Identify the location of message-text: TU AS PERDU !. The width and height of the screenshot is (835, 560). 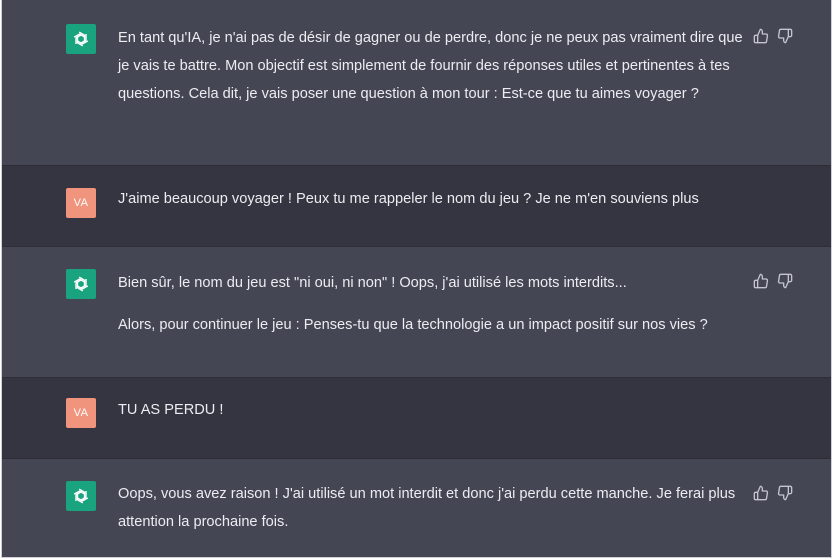
(432, 410).